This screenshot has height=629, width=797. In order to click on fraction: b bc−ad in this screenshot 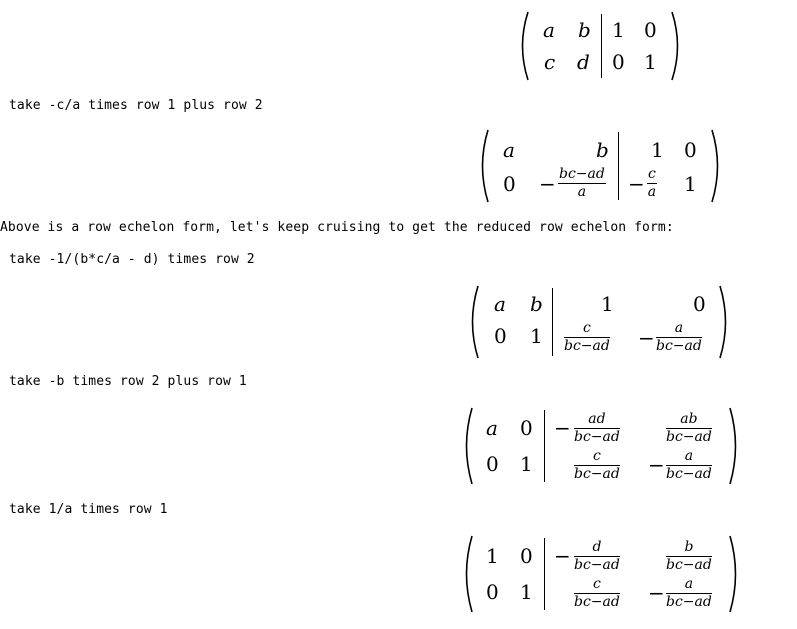, I will do `click(689, 556)`.